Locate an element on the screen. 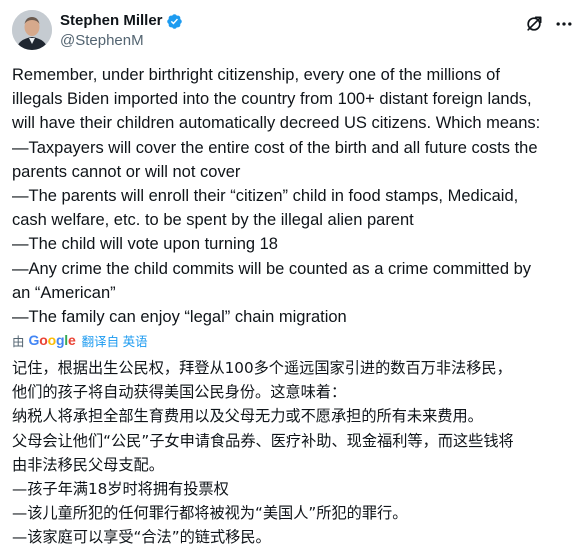 The image size is (586, 554). author-display-name-row: Stephen Miller is located at coordinates (121, 21).